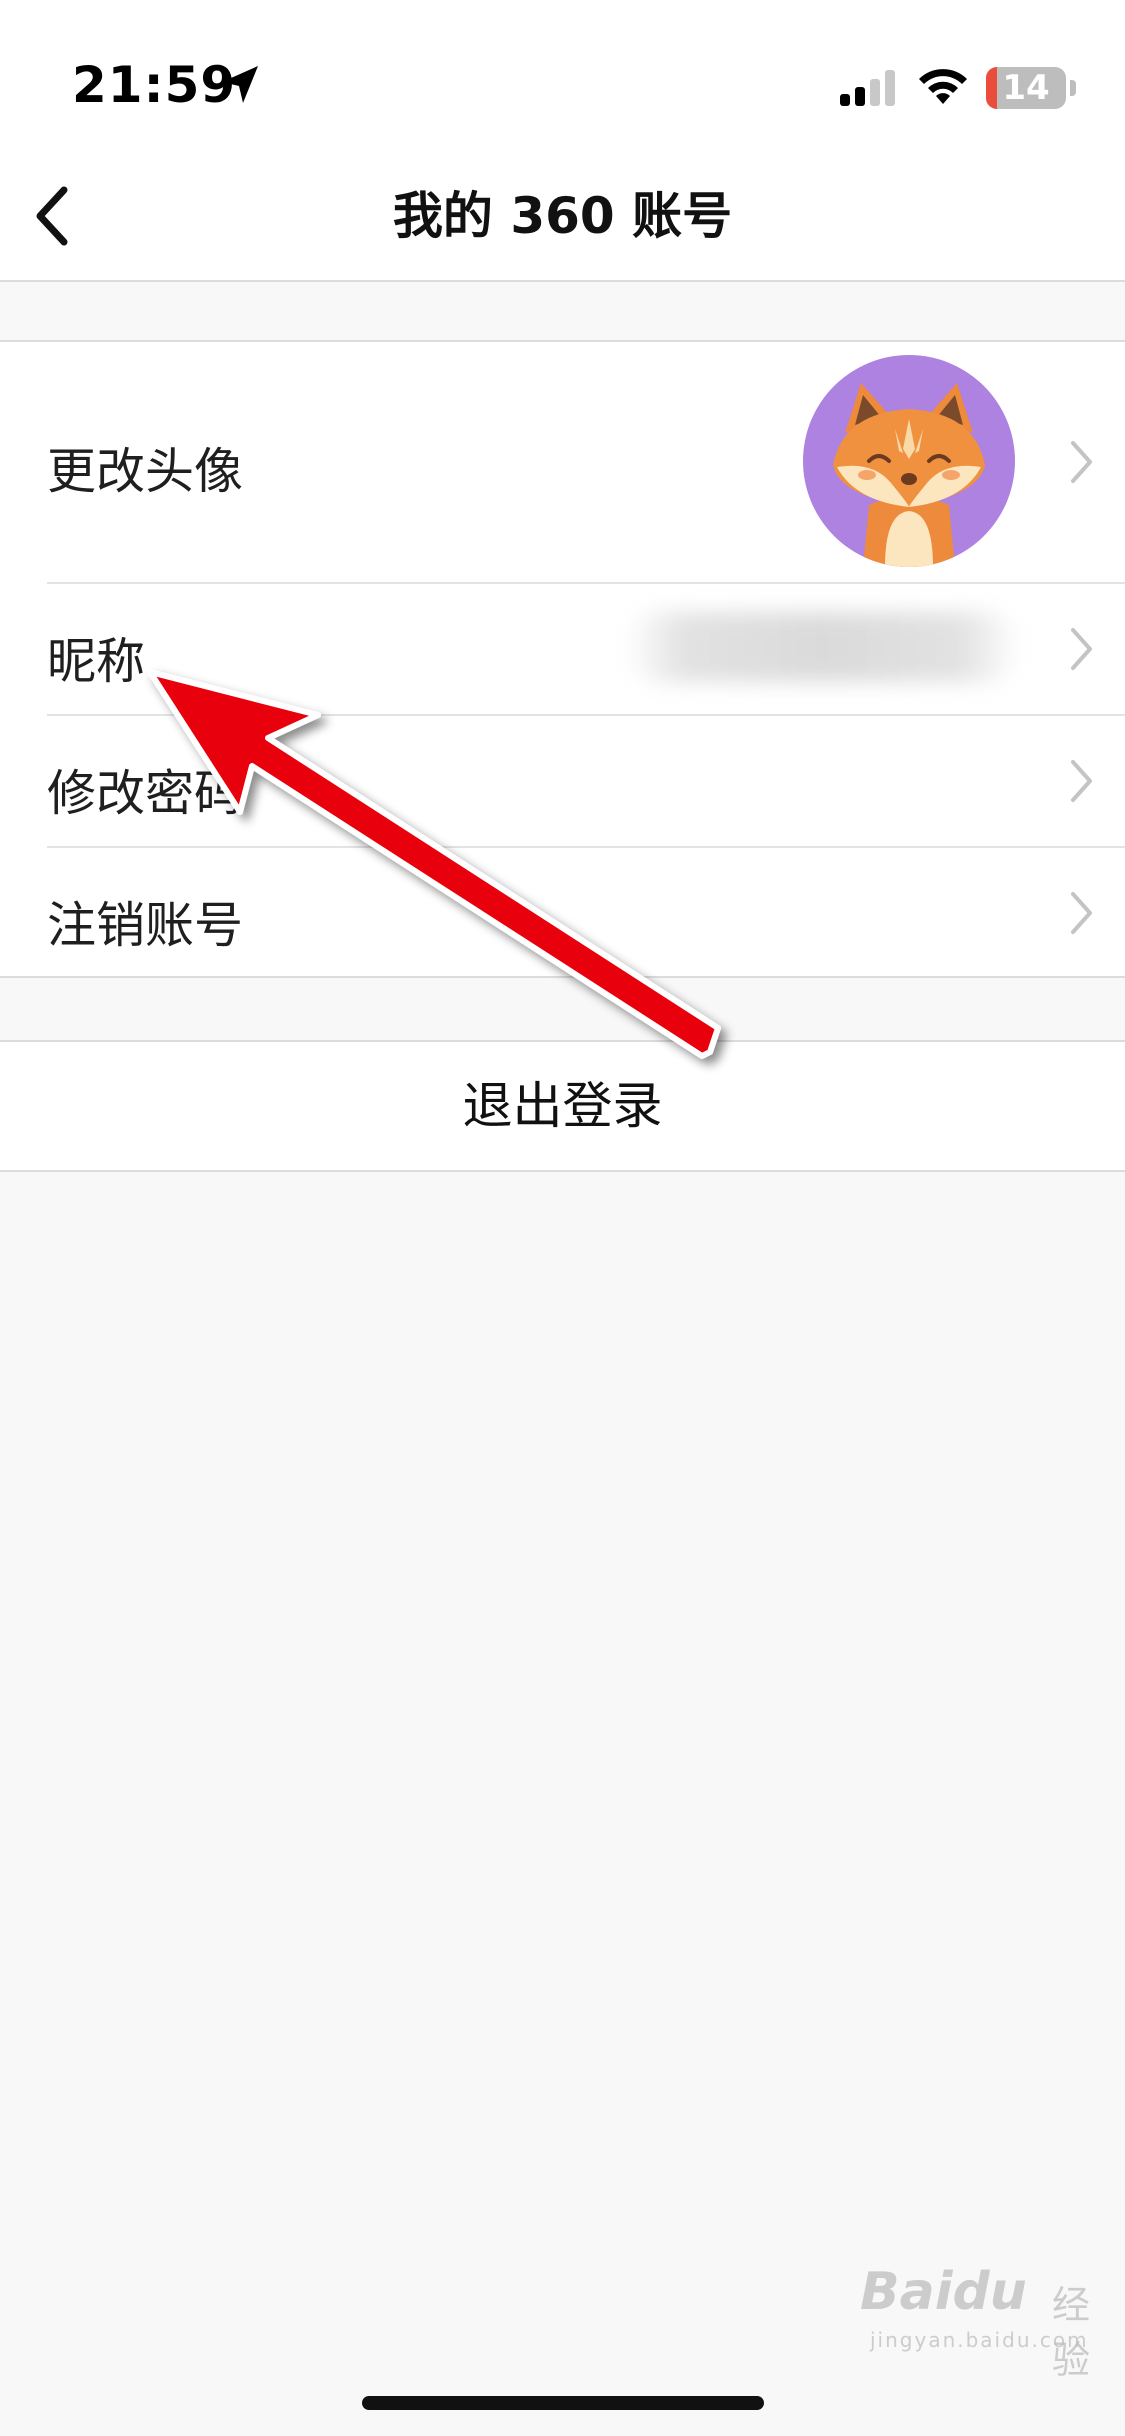  I want to click on wifi-icon, so click(943, 86).